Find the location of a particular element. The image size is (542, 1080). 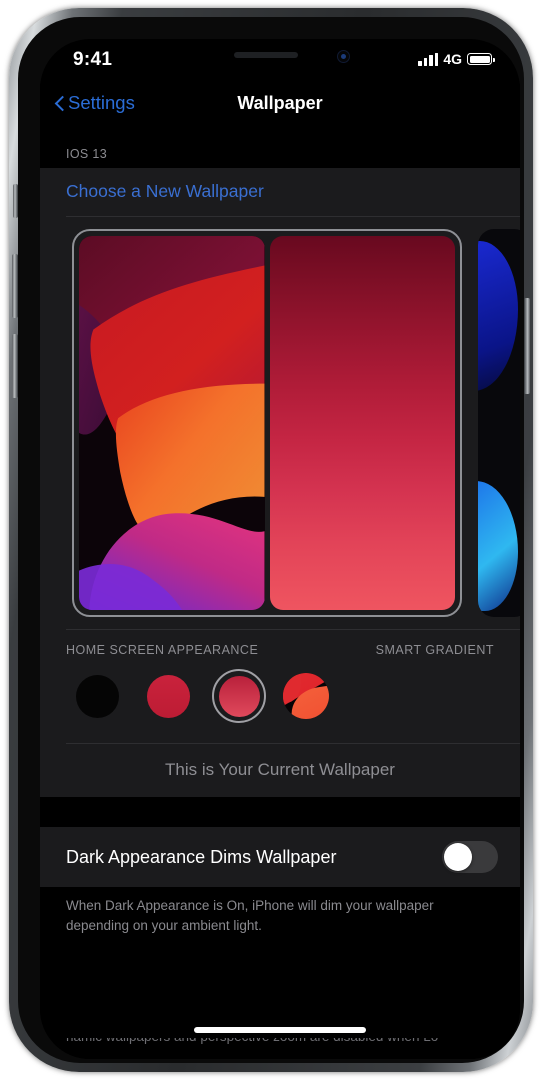

dark-swatch-fill is located at coordinates (97, 696).